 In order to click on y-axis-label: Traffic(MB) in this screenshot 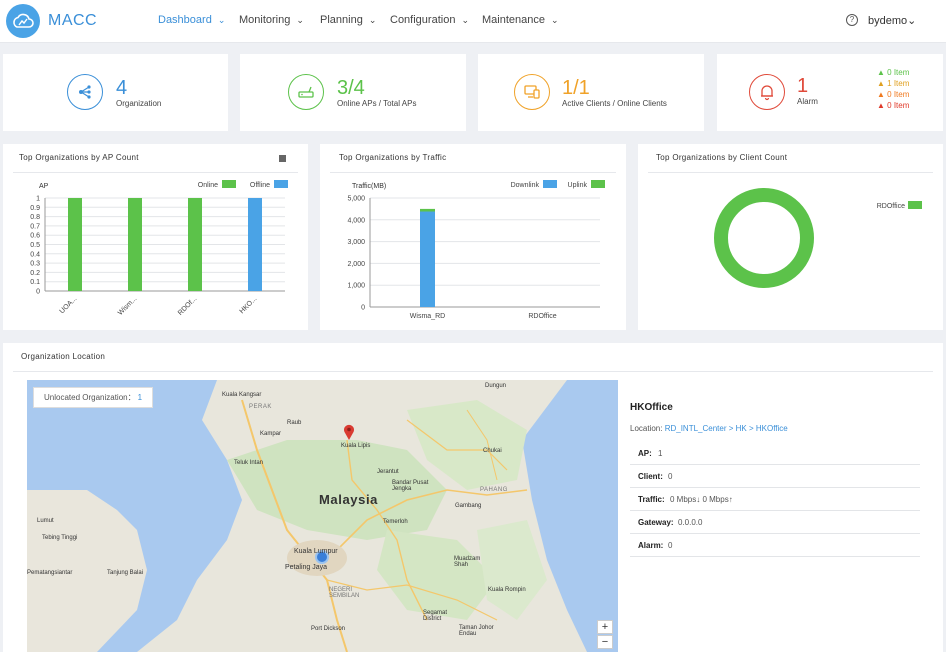, I will do `click(369, 186)`.